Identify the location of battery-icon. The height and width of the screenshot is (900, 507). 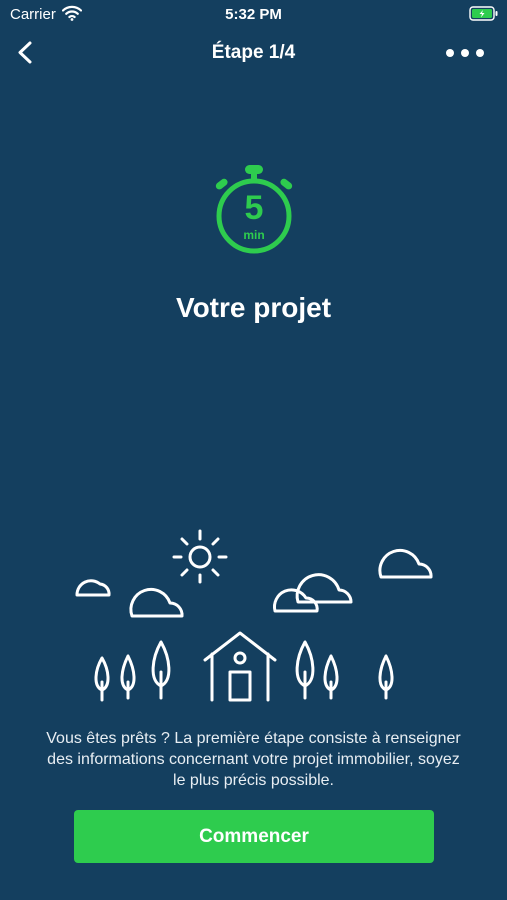
(484, 16).